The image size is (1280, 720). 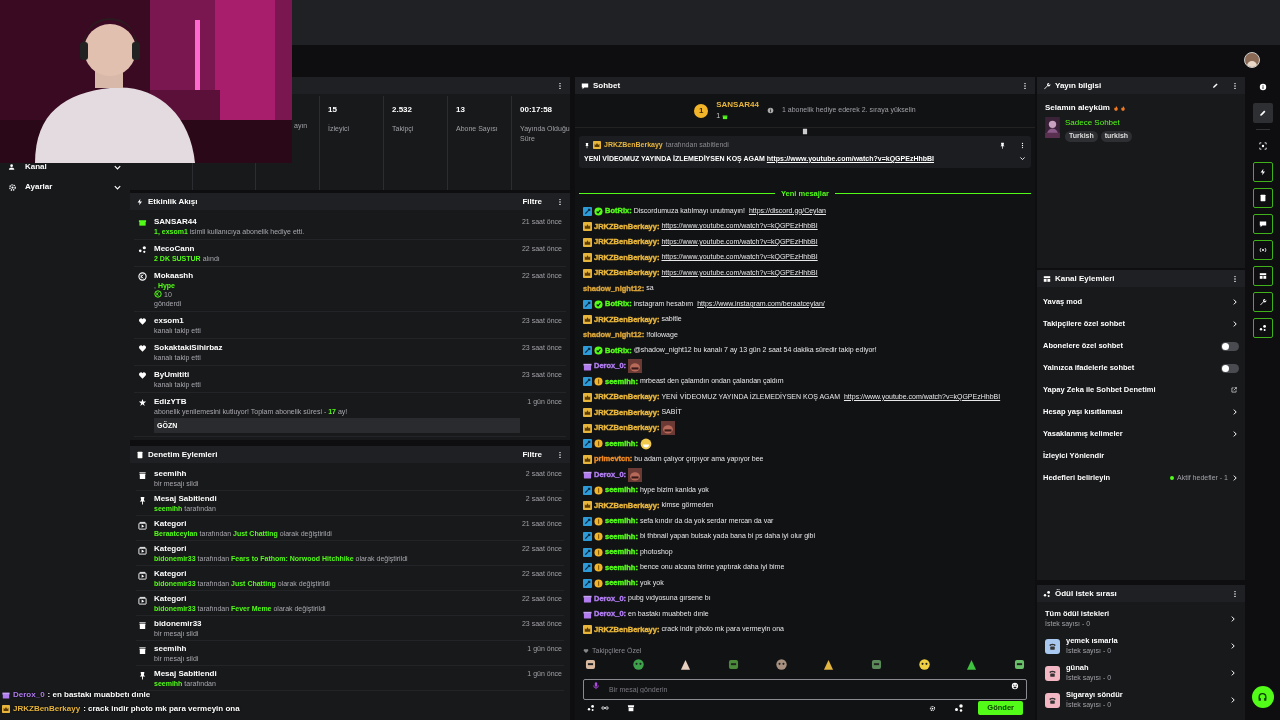 I want to click on info-icon, so click(x=1262, y=87).